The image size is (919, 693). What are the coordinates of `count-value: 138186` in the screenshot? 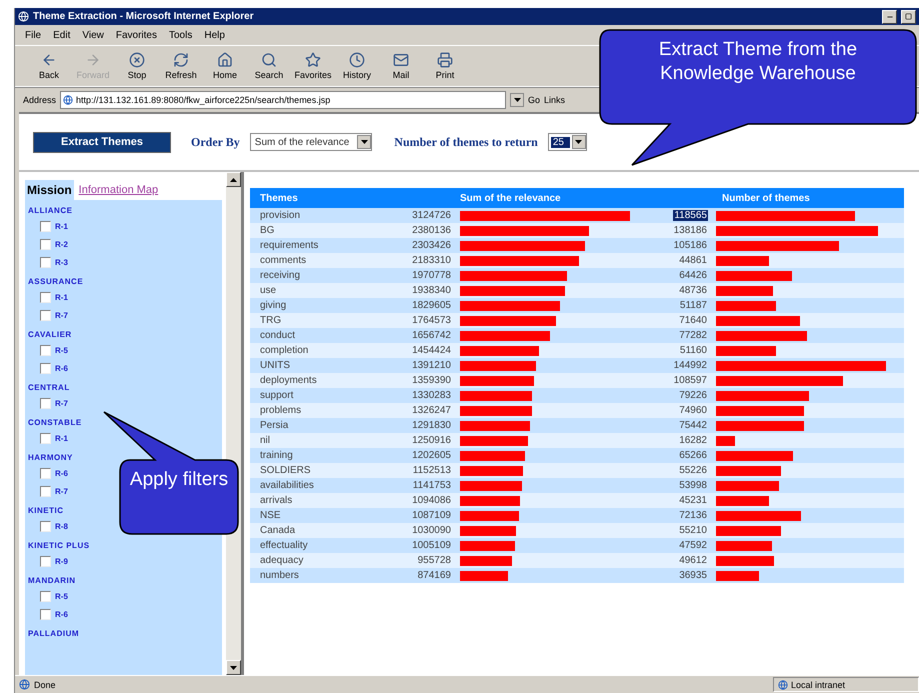 It's located at (690, 230).